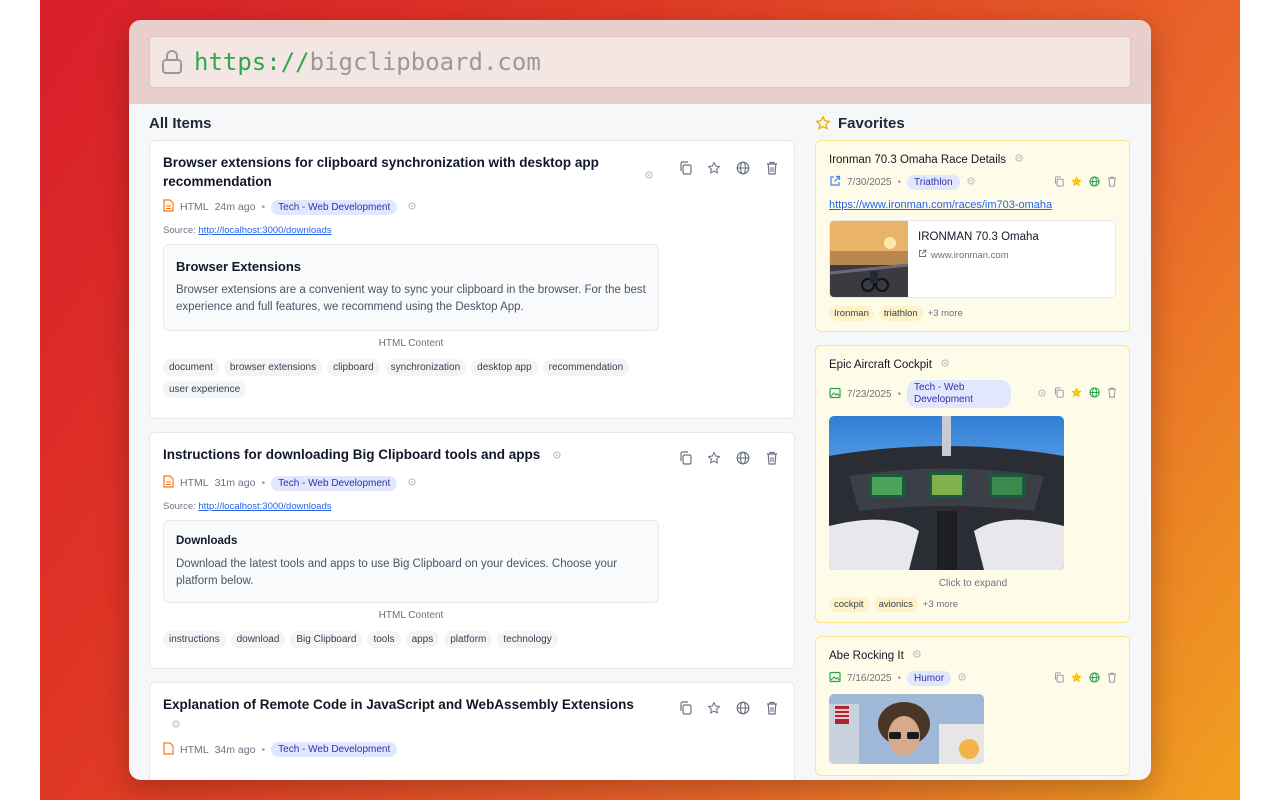  Describe the element at coordinates (973, 313) in the screenshot. I see `favorite-tags: Ironman triathlon +3 more` at that location.